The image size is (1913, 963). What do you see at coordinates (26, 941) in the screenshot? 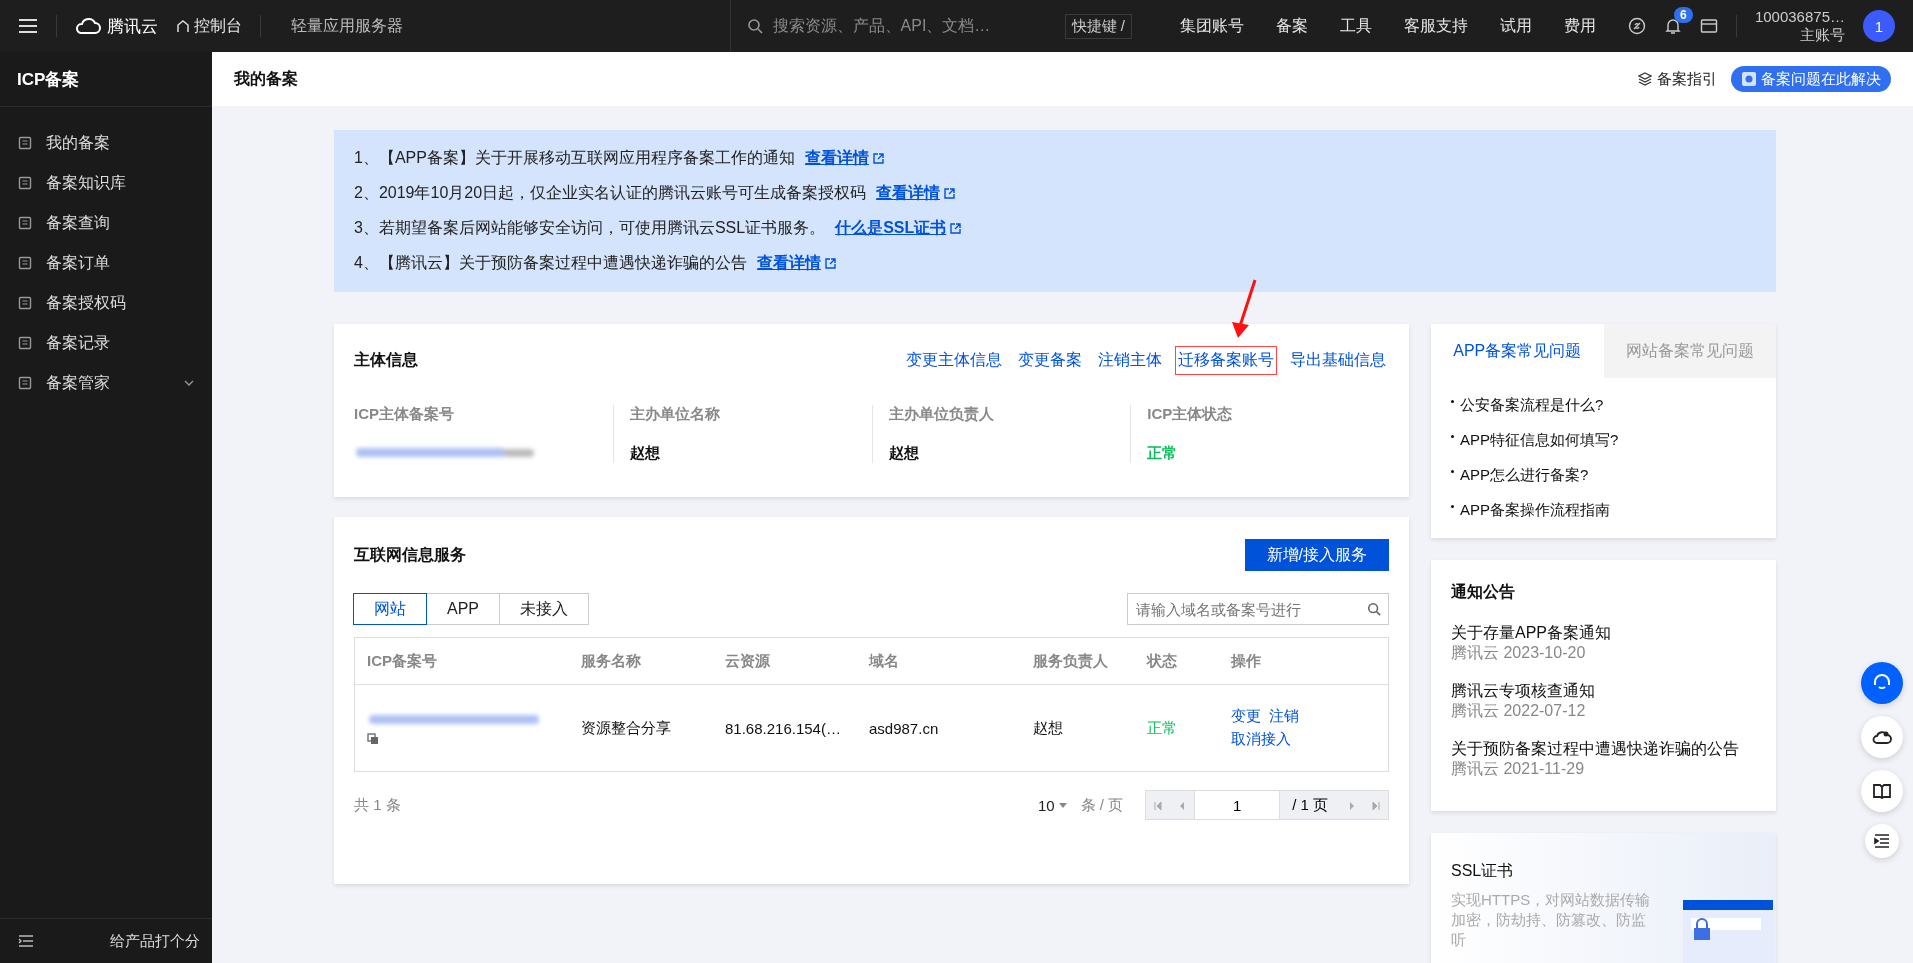
I see `collapse-icon` at bounding box center [26, 941].